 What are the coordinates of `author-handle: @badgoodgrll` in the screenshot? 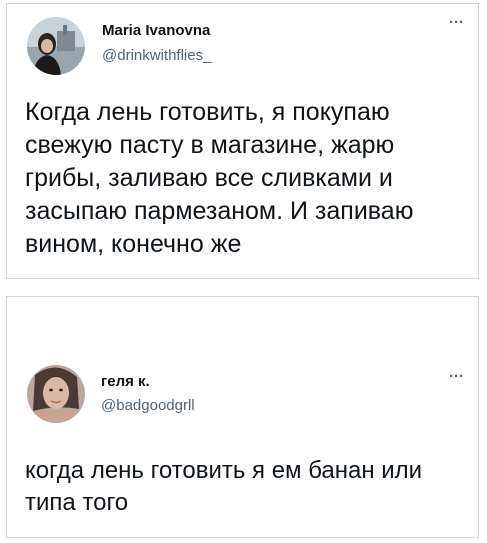 It's located at (148, 405).